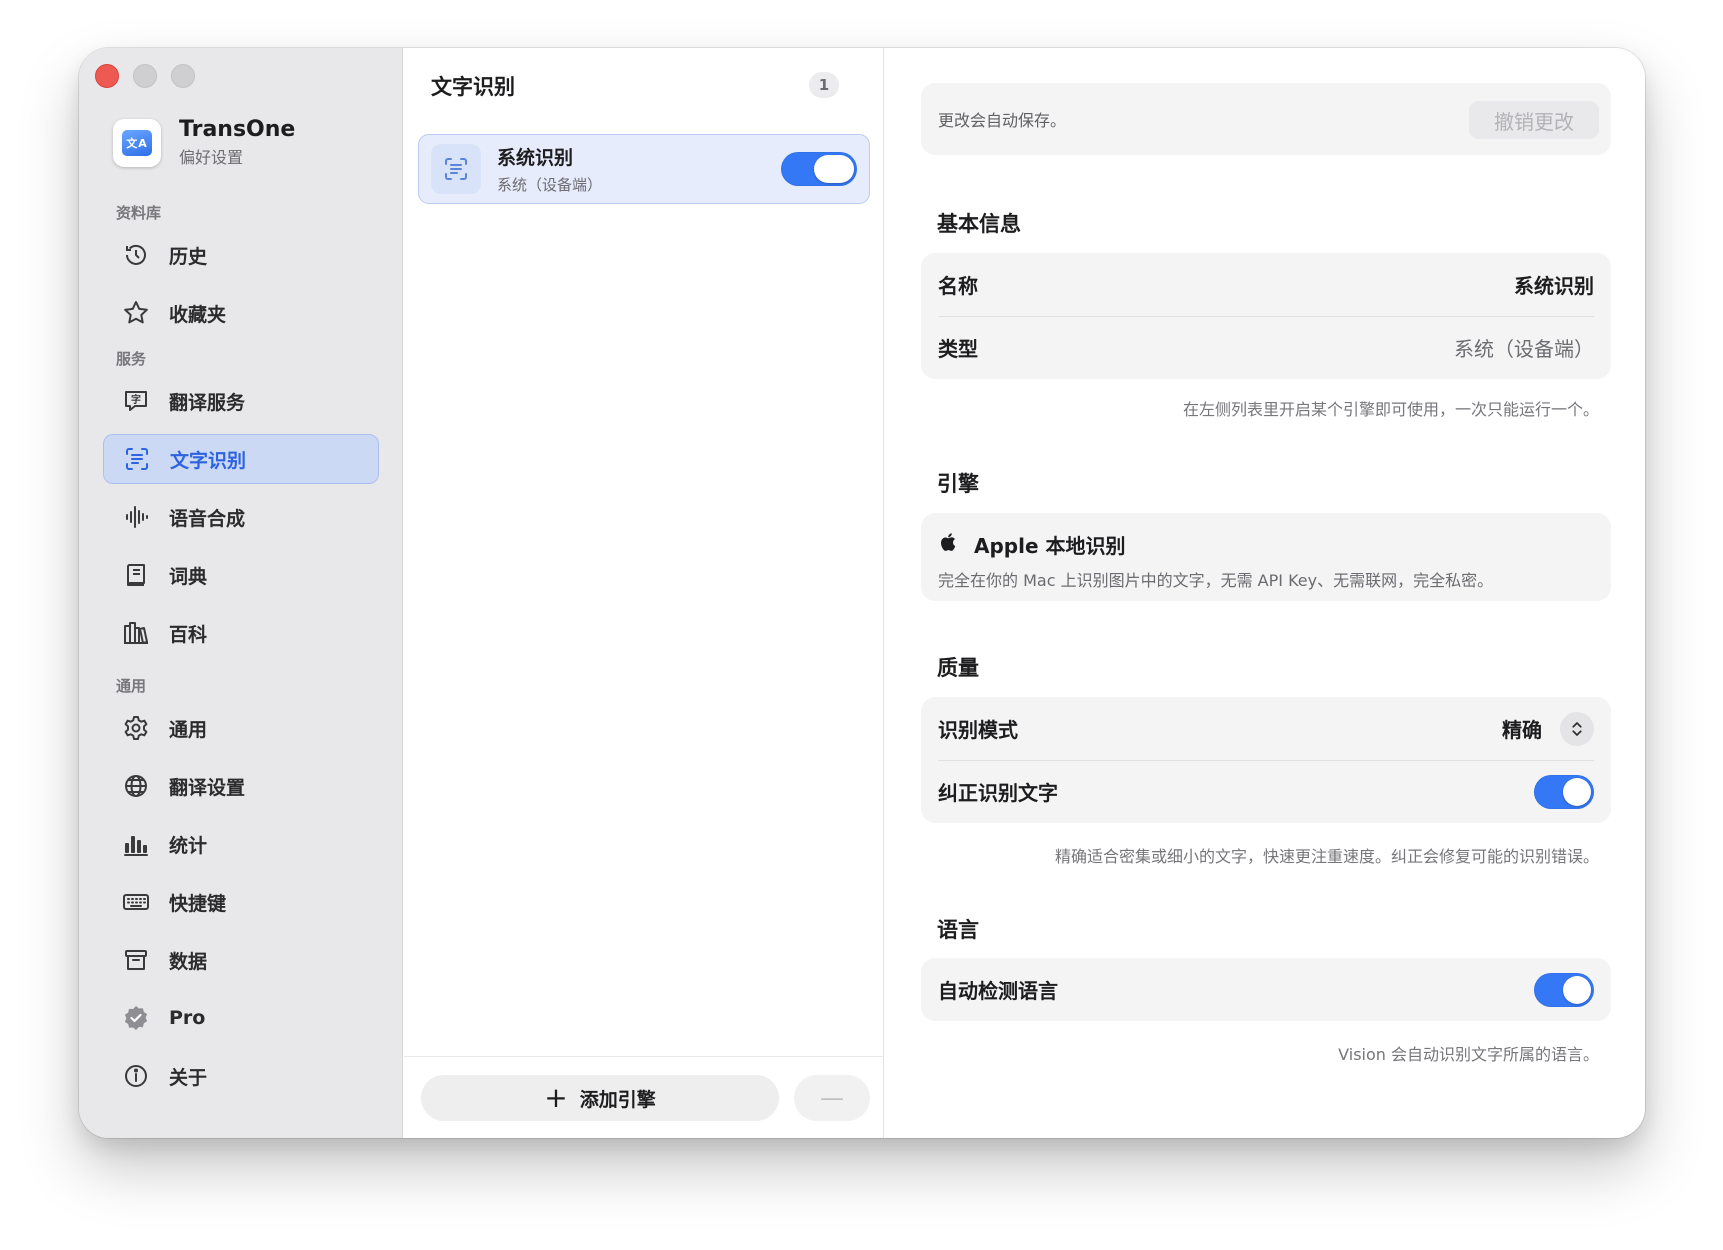 The image size is (1723, 1250). Describe the element at coordinates (978, 730) in the screenshot. I see `recognition-mode-label: 识别模式` at that location.